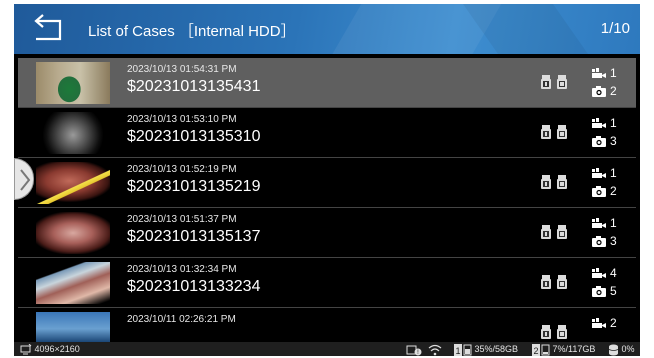  I want to click on drive-usage-text: 0%, so click(628, 349).